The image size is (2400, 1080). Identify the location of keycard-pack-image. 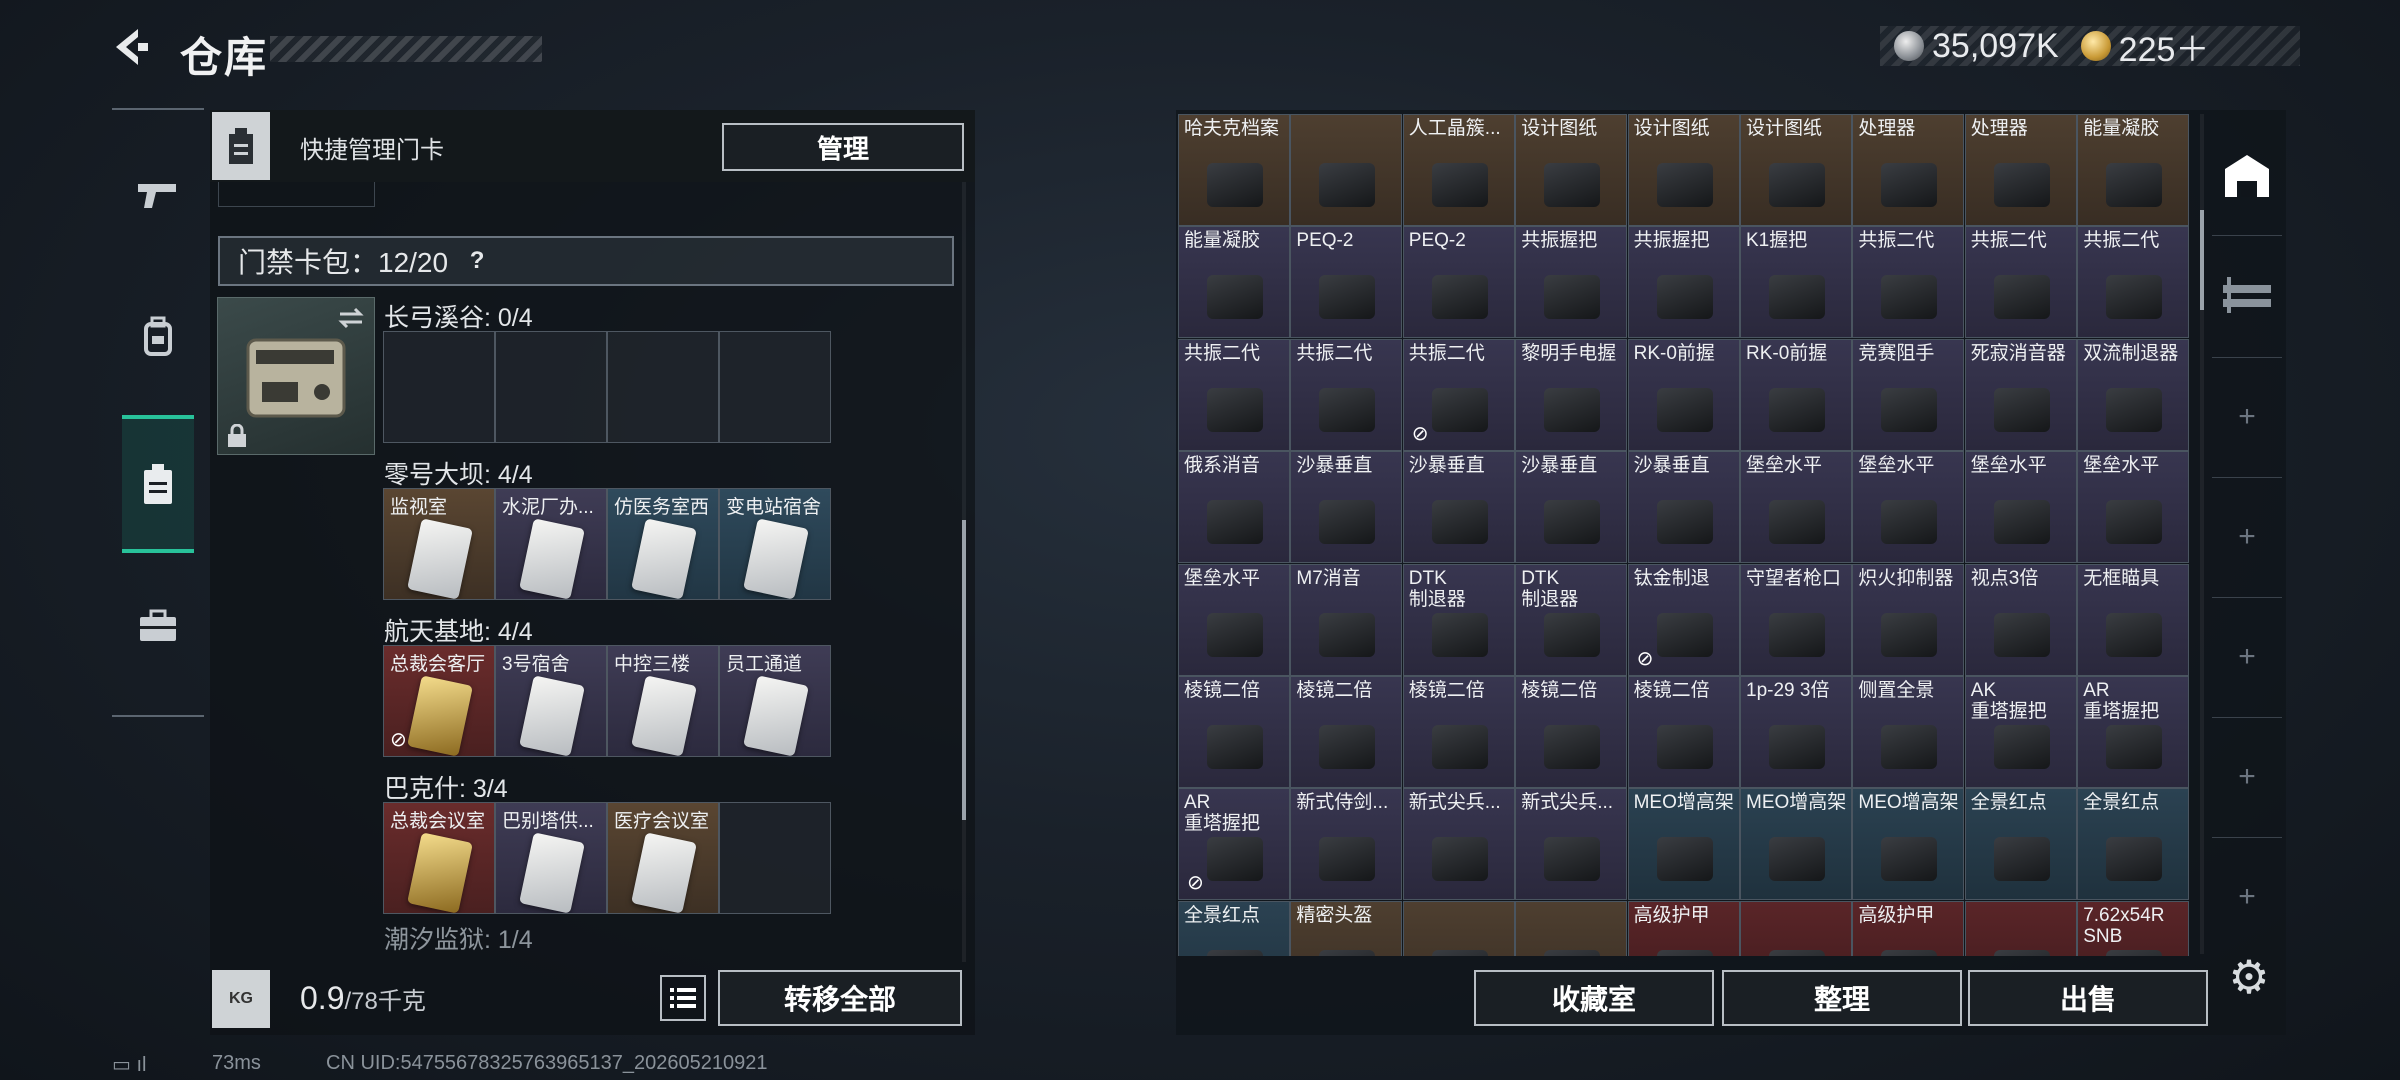
(296, 376).